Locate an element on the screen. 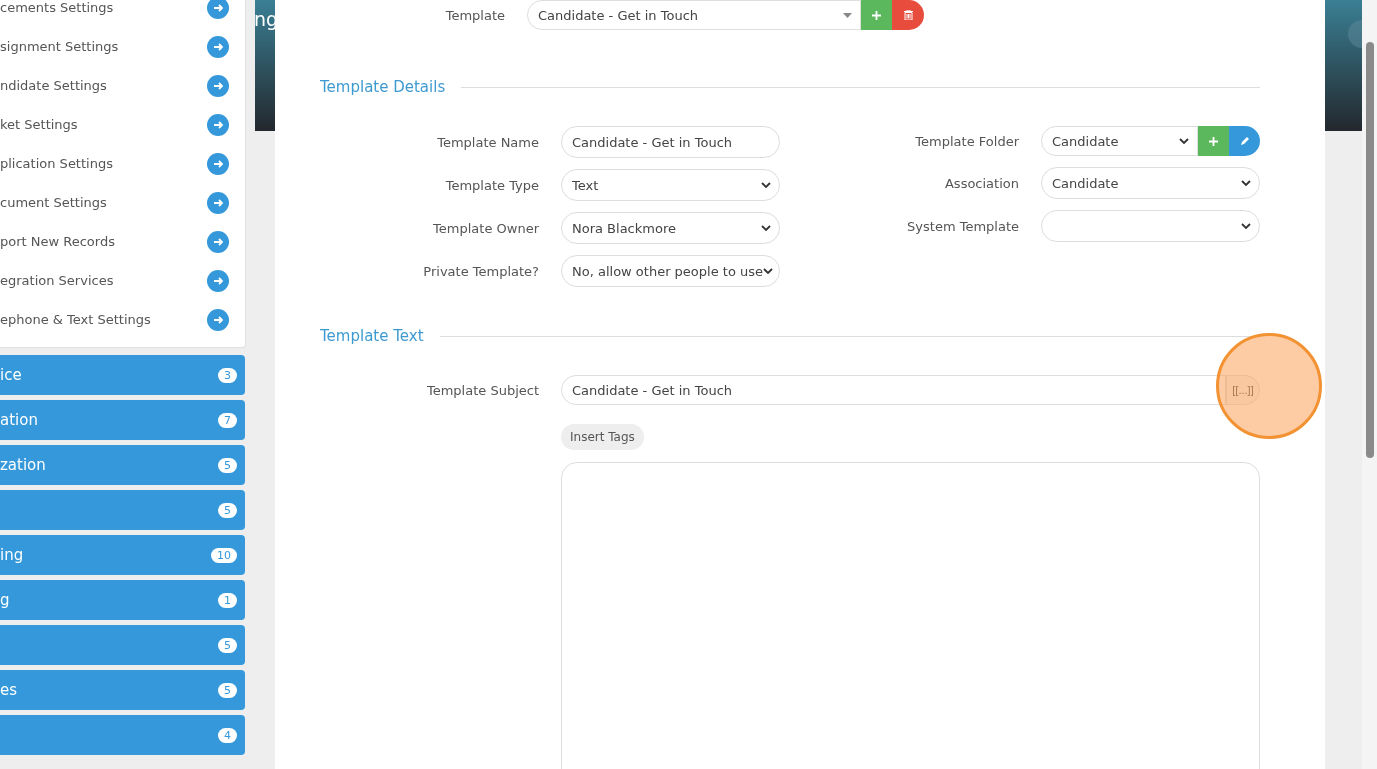 The image size is (1377, 769). settings-link: ndidate Settings is located at coordinates (53, 85).